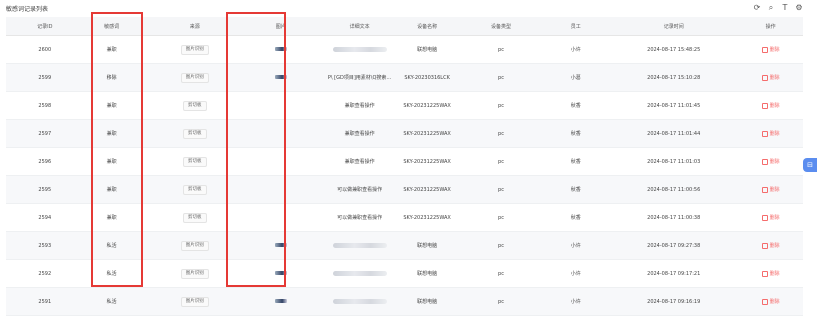  What do you see at coordinates (45, 133) in the screenshot?
I see `record-id: 2597` at bounding box center [45, 133].